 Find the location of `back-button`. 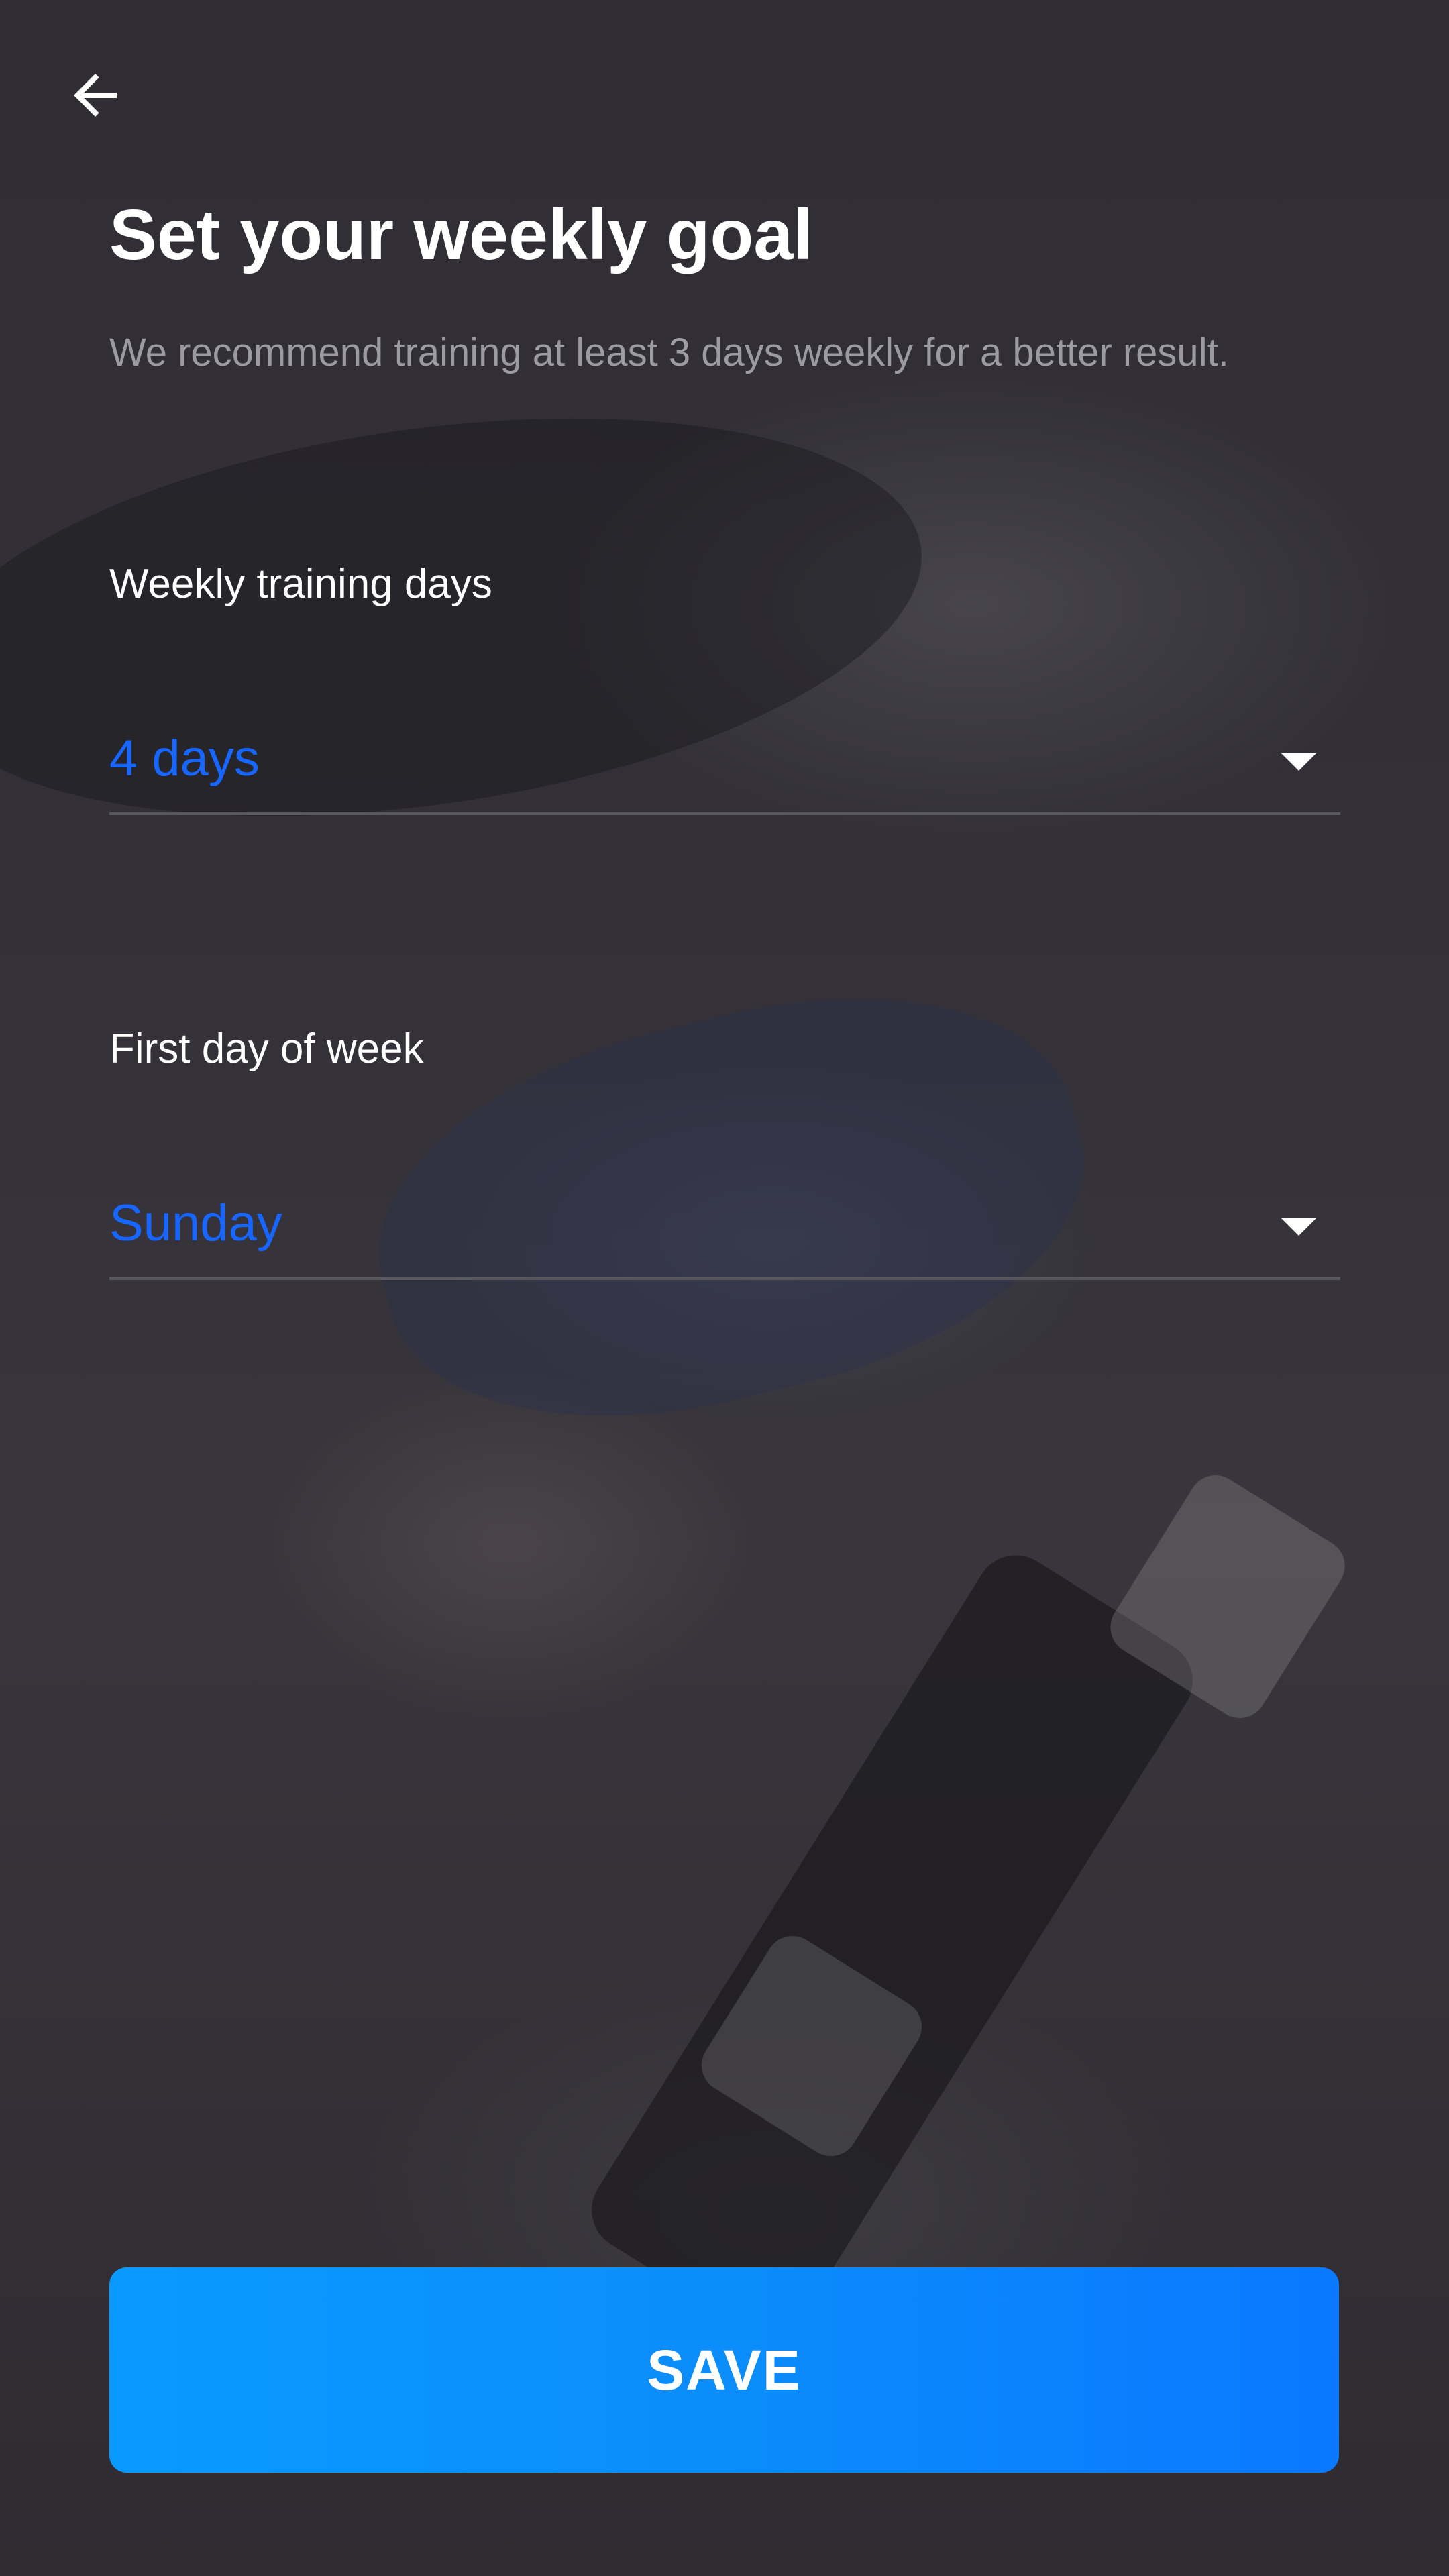

back-button is located at coordinates (95, 95).